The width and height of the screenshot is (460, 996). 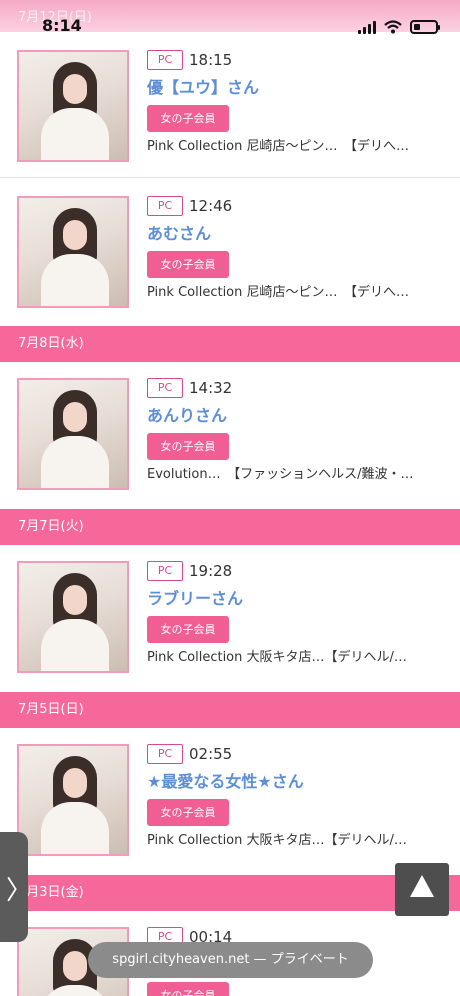 I want to click on status-icons, so click(x=399, y=27).